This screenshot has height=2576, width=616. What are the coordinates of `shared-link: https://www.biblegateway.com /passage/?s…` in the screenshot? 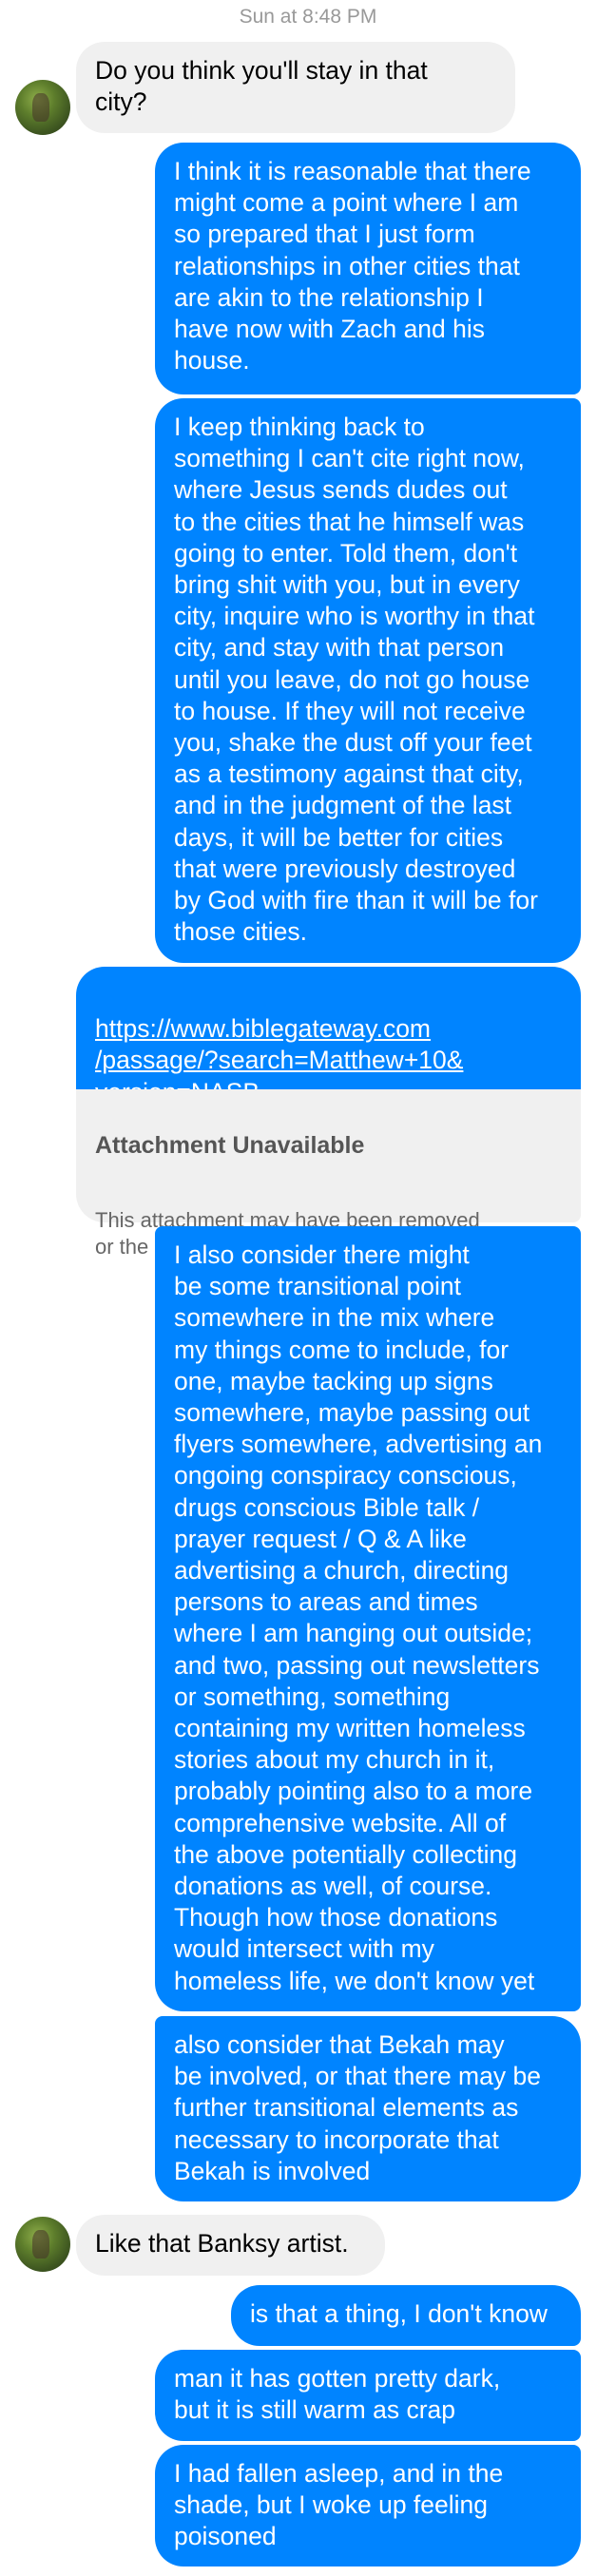 It's located at (328, 1036).